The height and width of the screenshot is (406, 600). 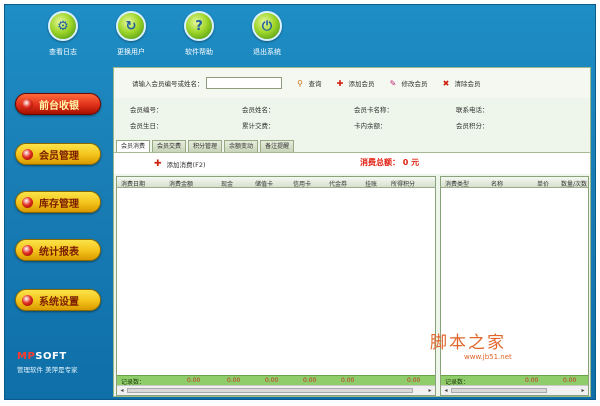 What do you see at coordinates (26, 356) in the screenshot?
I see `logo-prefix: MP` at bounding box center [26, 356].